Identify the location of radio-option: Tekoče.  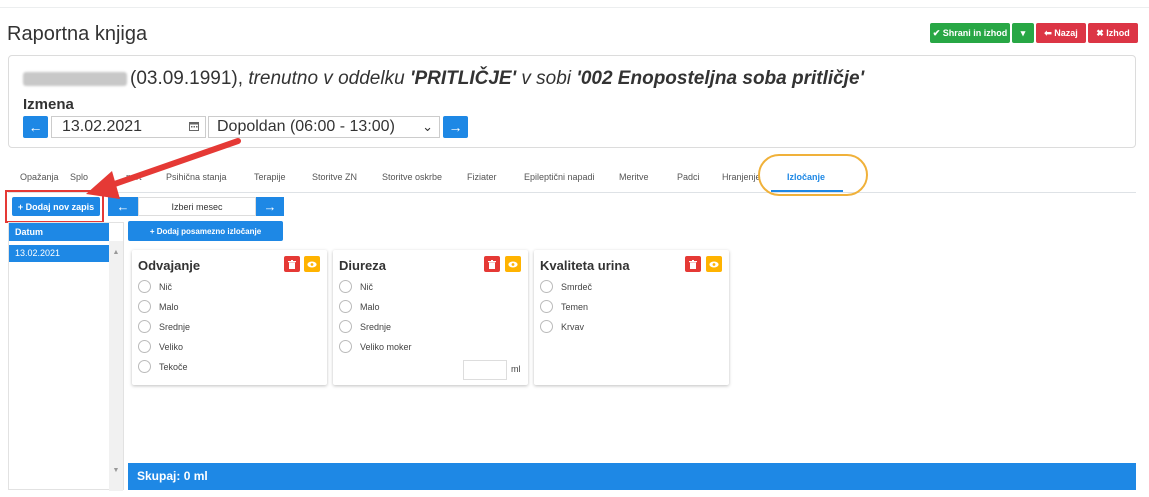
(163, 366).